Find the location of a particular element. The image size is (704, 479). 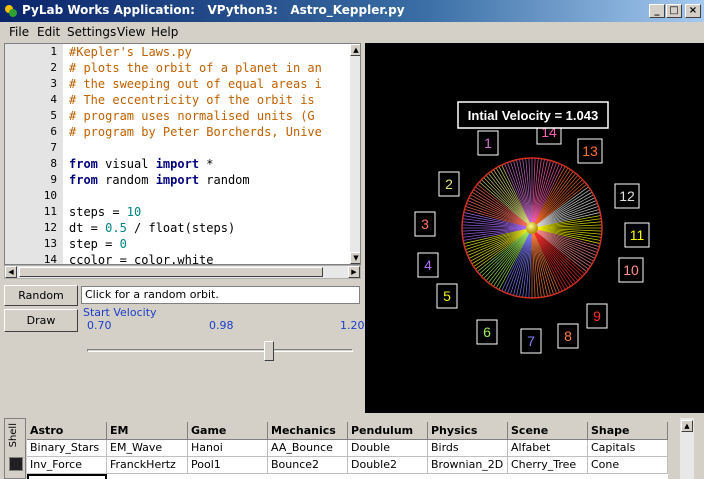

scroll-down-icon: ▼ is located at coordinates (355, 258).